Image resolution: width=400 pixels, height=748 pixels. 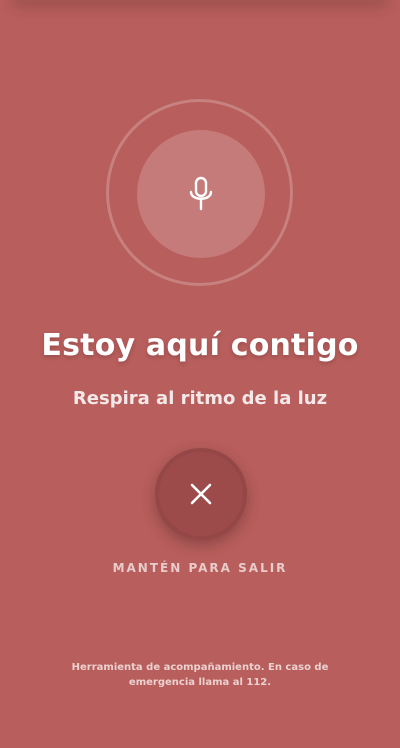 What do you see at coordinates (200, 398) in the screenshot?
I see `breathing-instruction: Respira al ritmo de la luz` at bounding box center [200, 398].